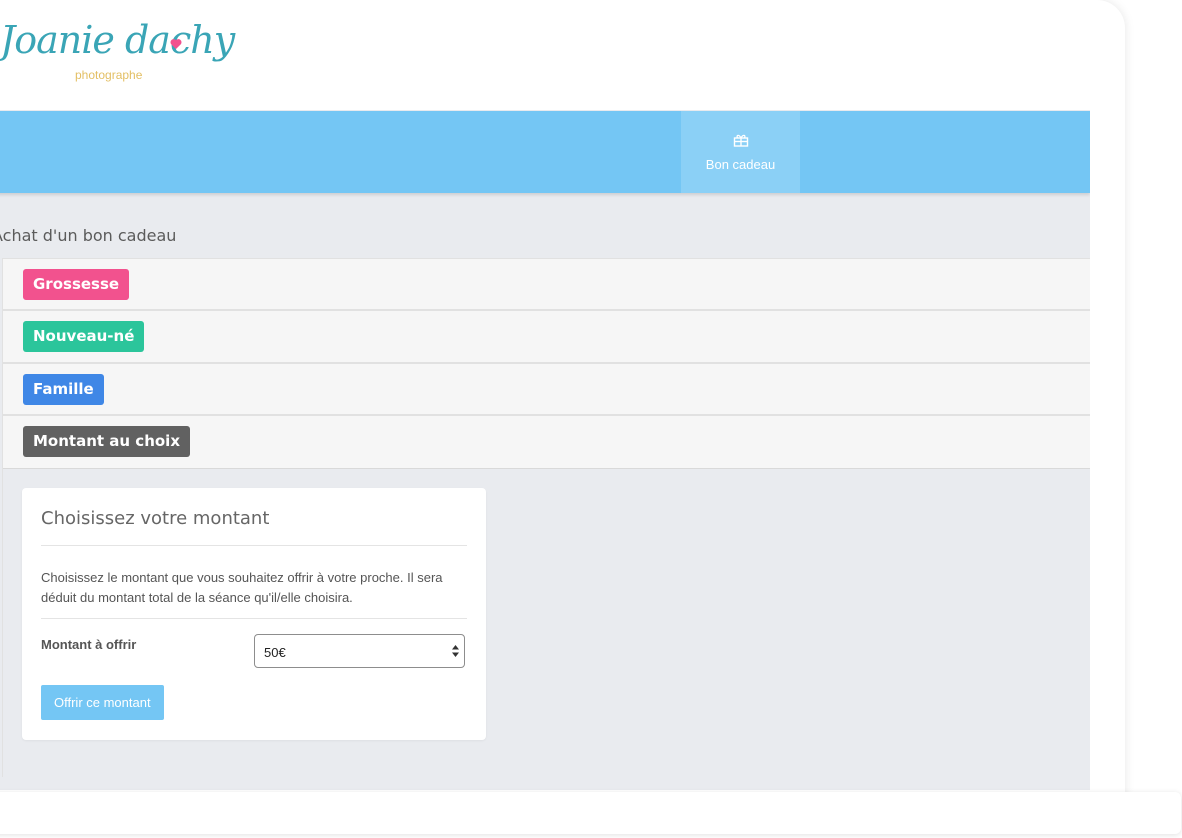 The image size is (1182, 838). What do you see at coordinates (106, 441) in the screenshot?
I see `category-badge-montant-au-choix: Montant au choix` at bounding box center [106, 441].